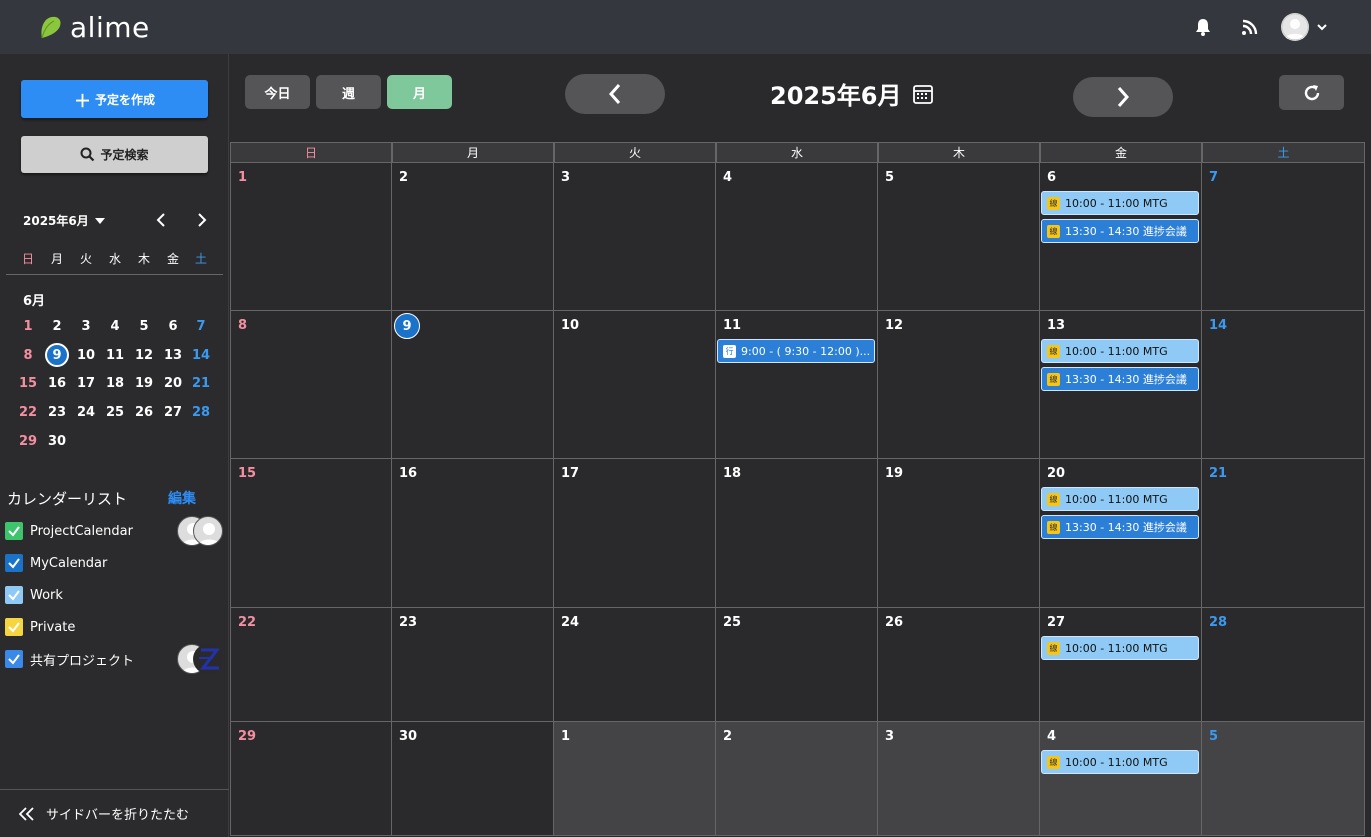  What do you see at coordinates (115, 383) in the screenshot?
I see `mini-day: 18` at bounding box center [115, 383].